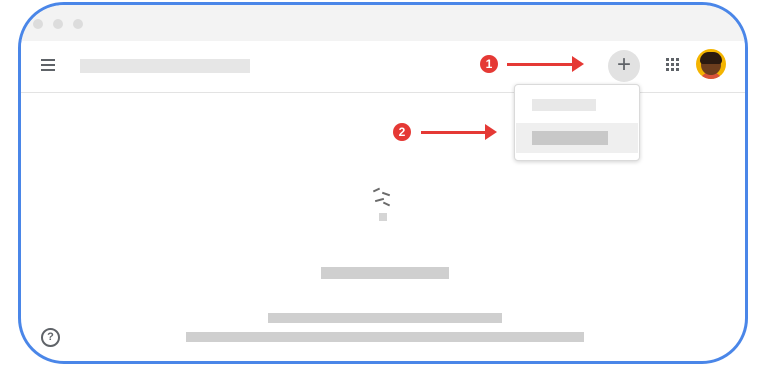  Describe the element at coordinates (383, 204) in the screenshot. I see `empty-state-illustration` at that location.